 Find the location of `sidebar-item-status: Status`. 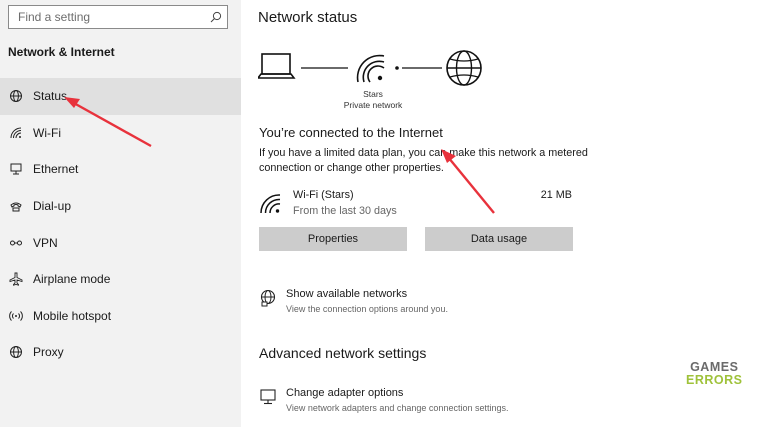

sidebar-item-status: Status is located at coordinates (120, 96).